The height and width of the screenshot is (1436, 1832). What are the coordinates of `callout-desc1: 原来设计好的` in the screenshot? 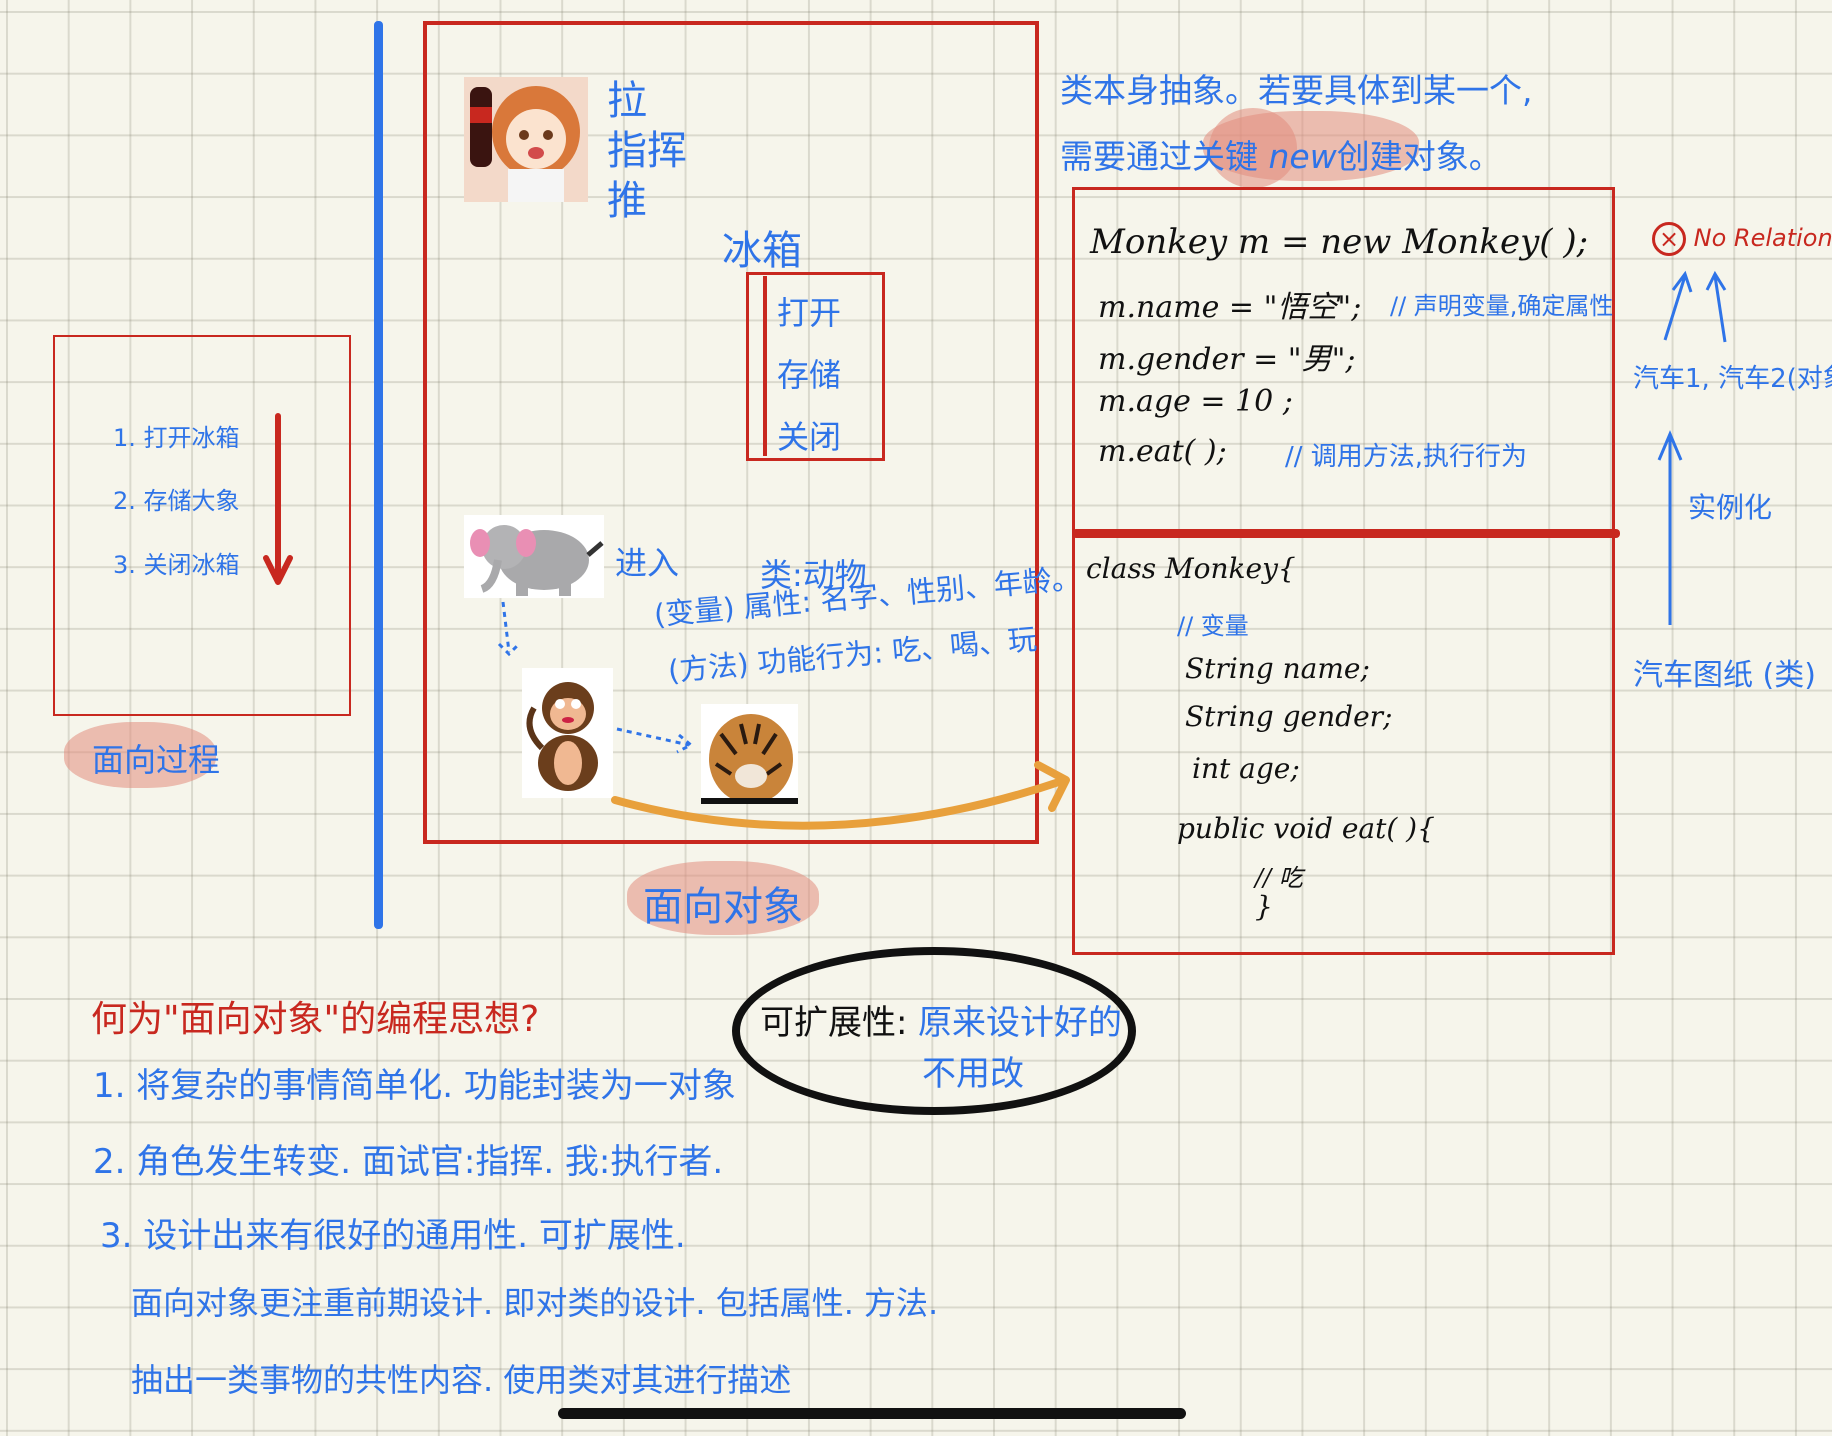 It's located at (1020, 1023).